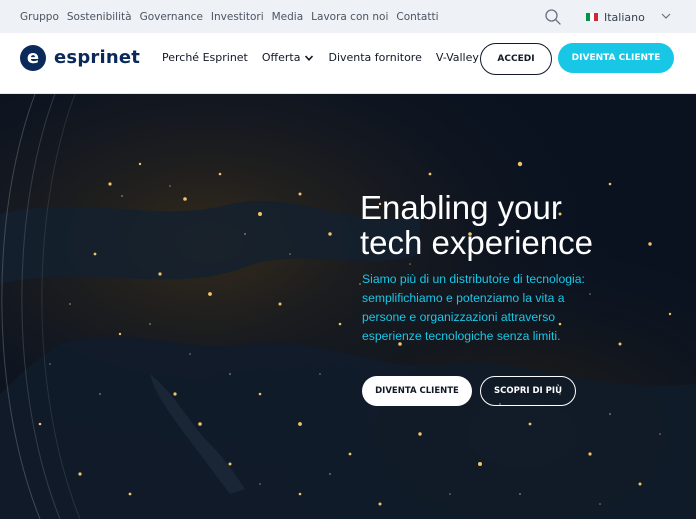  I want to click on nav-item-label: Offerta, so click(281, 57).